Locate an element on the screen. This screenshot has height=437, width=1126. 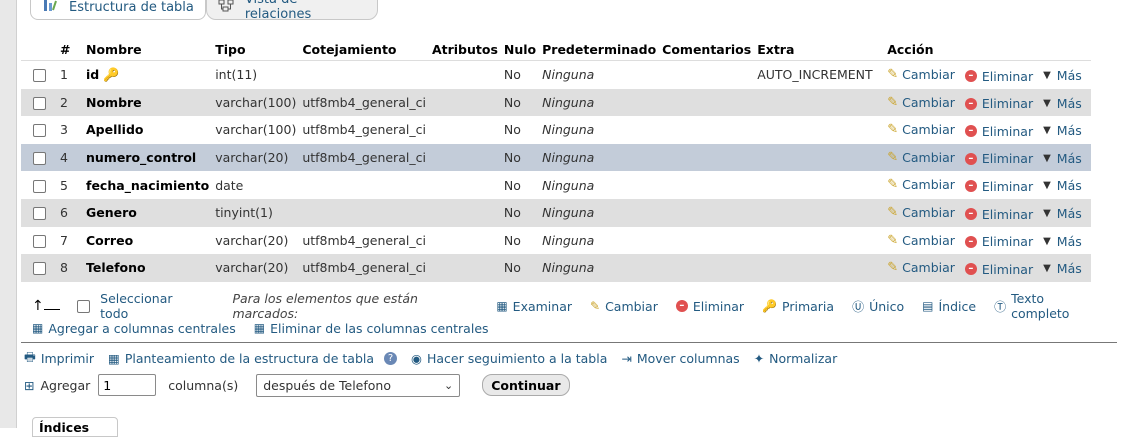
field-collation is located at coordinates (364, 185).